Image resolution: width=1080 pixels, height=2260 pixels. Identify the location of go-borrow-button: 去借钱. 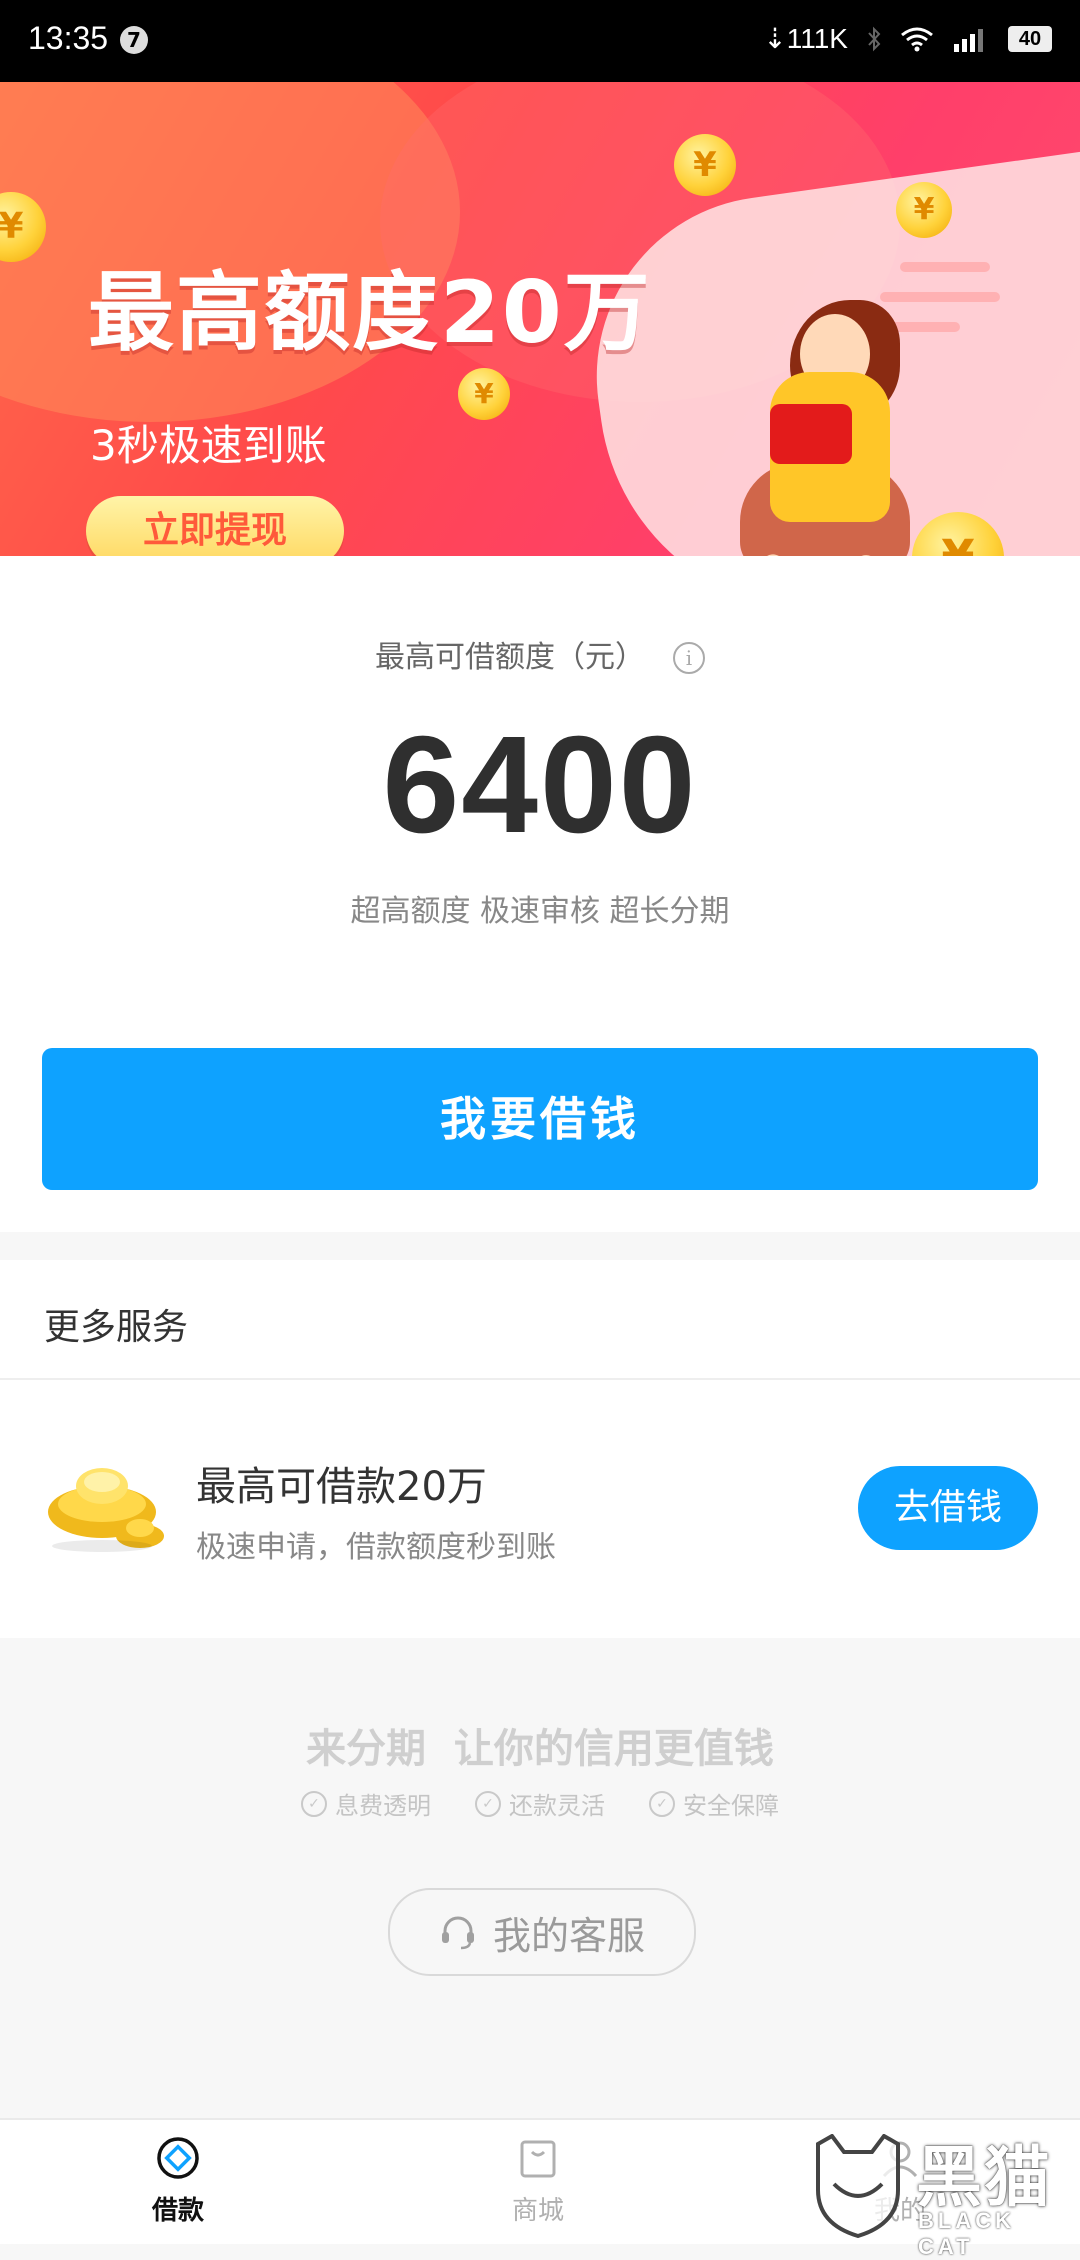
(948, 1508).